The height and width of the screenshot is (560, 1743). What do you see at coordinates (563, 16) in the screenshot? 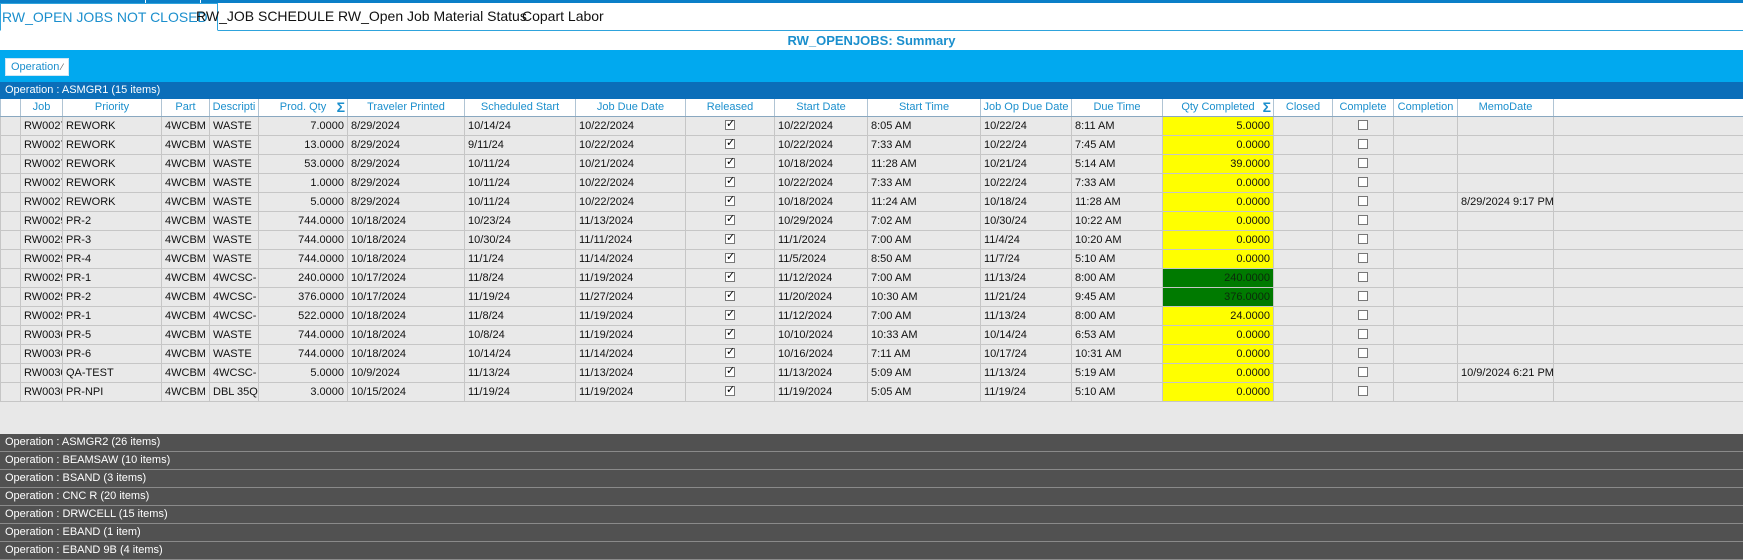
I see `tab-copart-labor: Copart Labor` at bounding box center [563, 16].